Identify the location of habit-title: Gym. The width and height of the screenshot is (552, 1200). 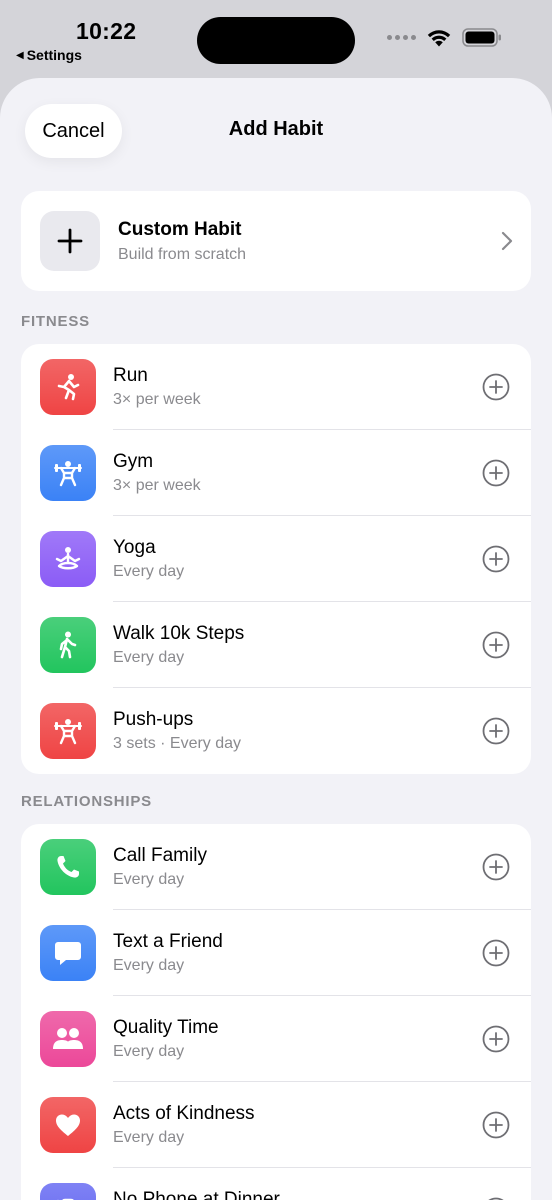
(133, 461).